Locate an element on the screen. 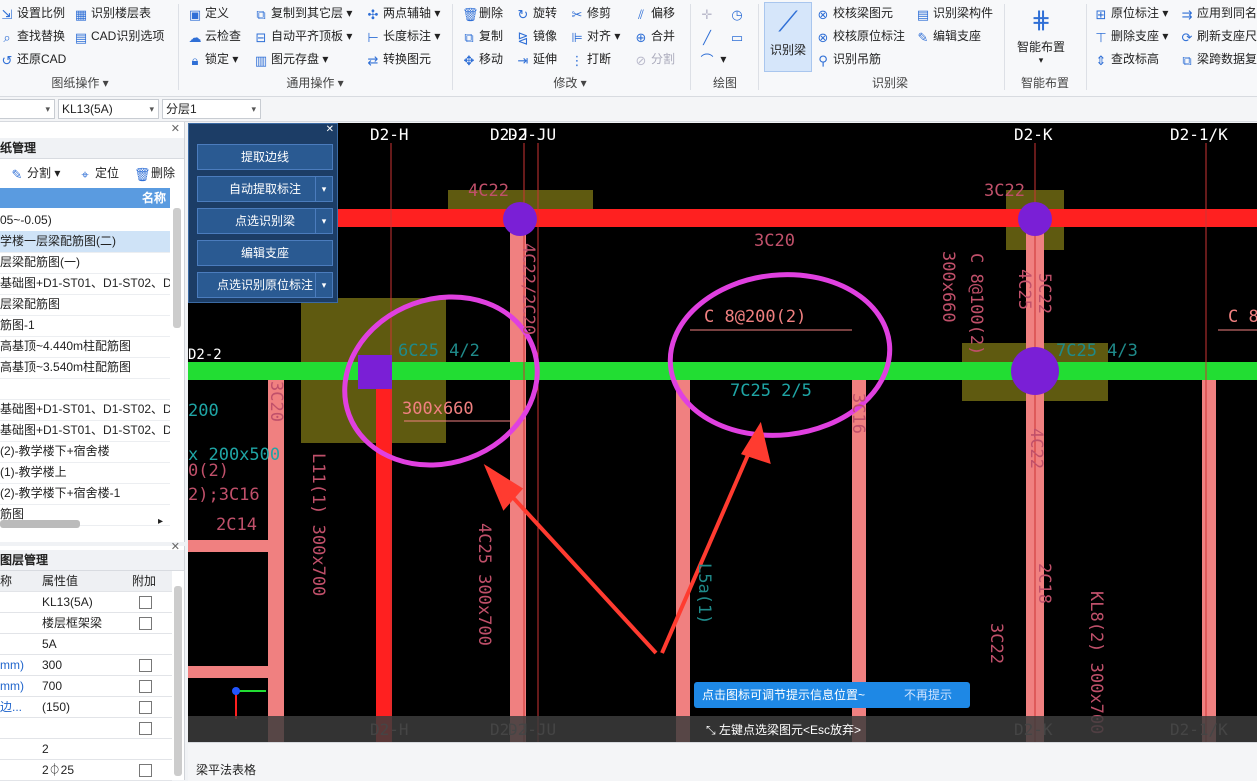  in-situ-mark-button: ⊞ 原位标注 ▾ is located at coordinates (1131, 13).